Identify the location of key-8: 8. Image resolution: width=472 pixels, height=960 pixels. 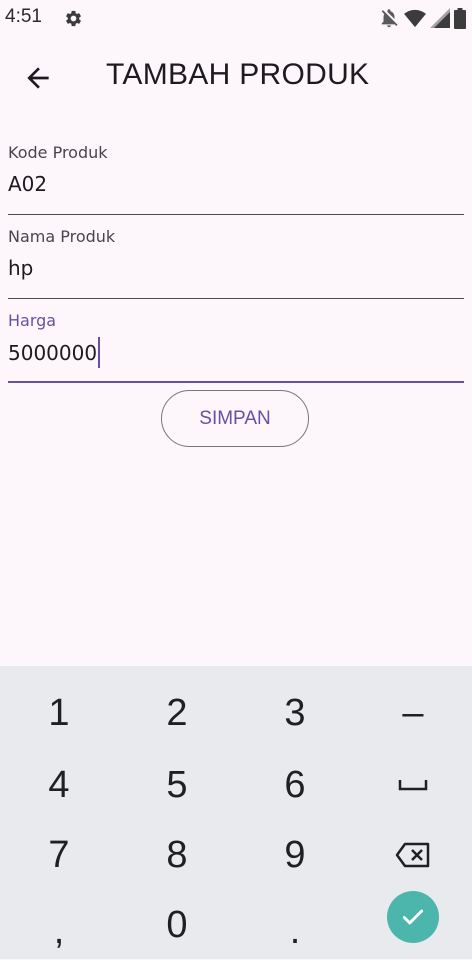
(177, 855).